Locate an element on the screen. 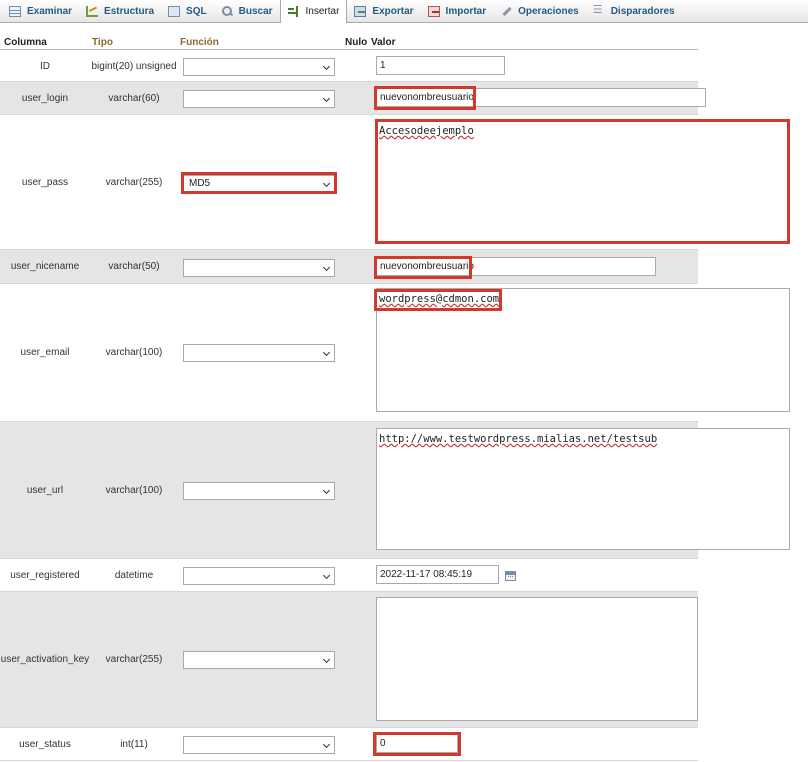 The image size is (808, 762). column-name: user_activation_key is located at coordinates (45, 659).